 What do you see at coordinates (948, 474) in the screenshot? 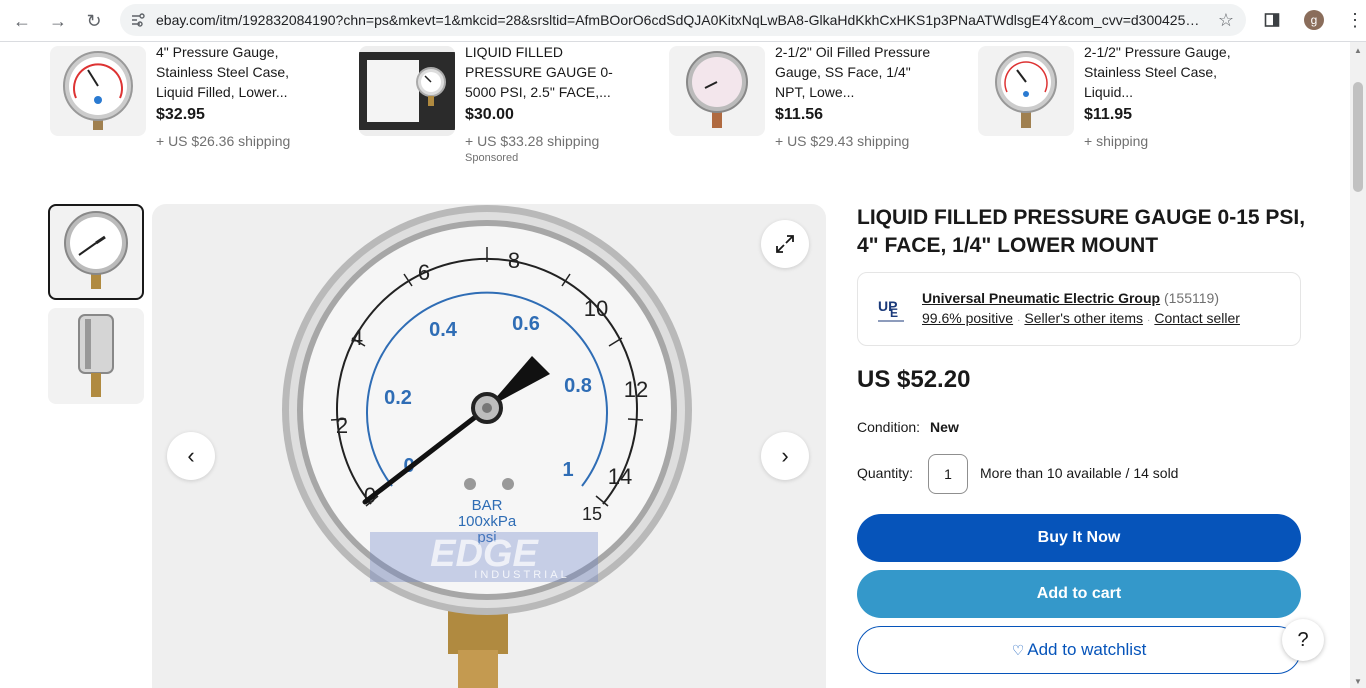
I see `quantity-input: 1` at bounding box center [948, 474].